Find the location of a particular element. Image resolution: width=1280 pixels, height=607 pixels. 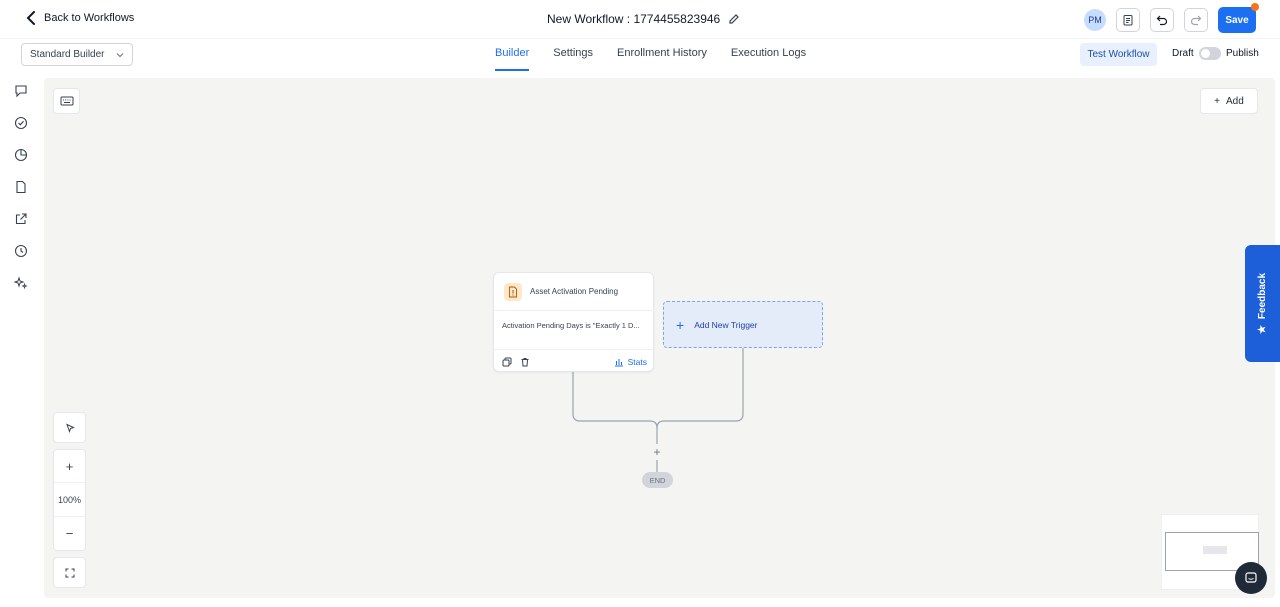

builder-type-select: Standard Builder is located at coordinates (77, 54).